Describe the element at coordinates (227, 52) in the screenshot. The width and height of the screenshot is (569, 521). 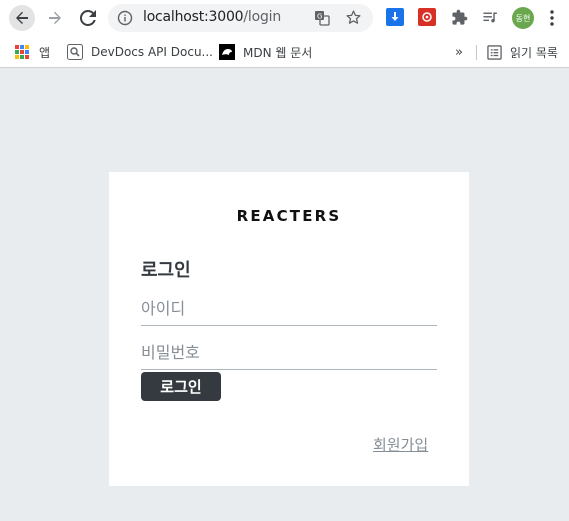
I see `mdn-icon` at that location.